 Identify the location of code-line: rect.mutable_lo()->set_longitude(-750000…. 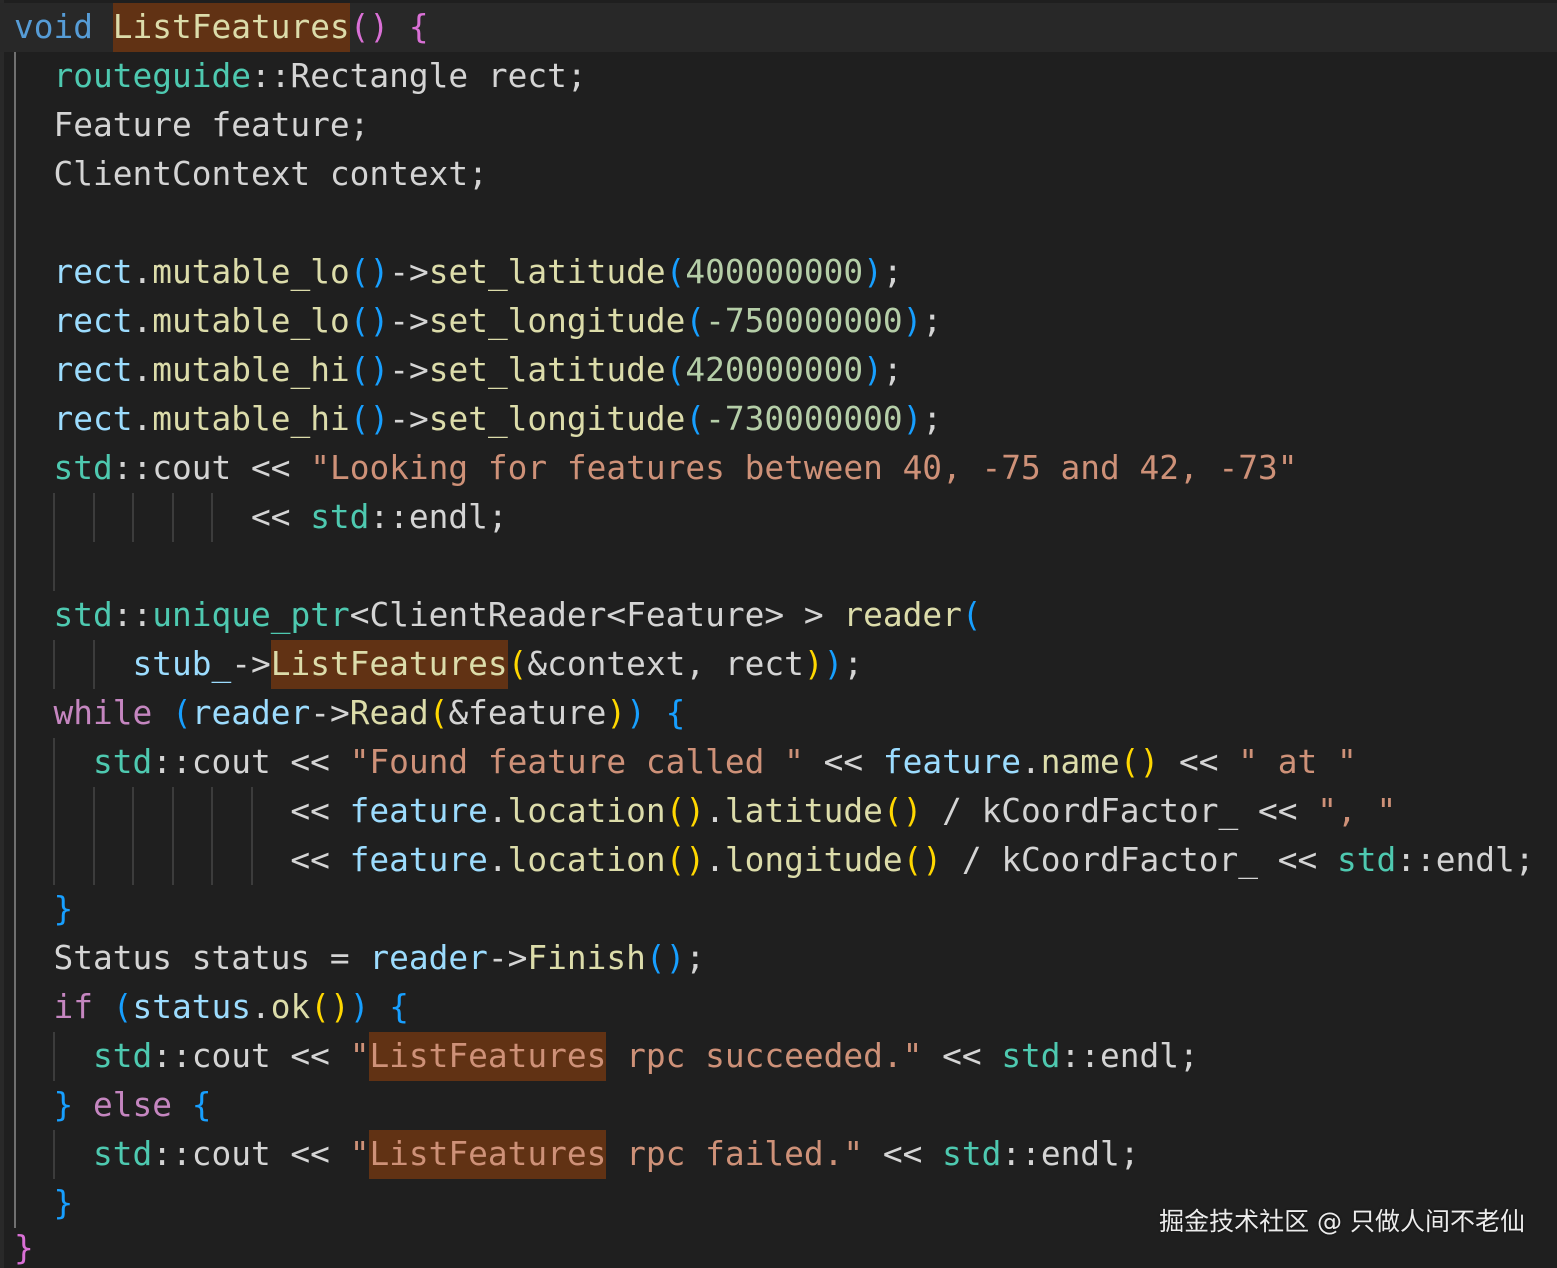
(778, 321).